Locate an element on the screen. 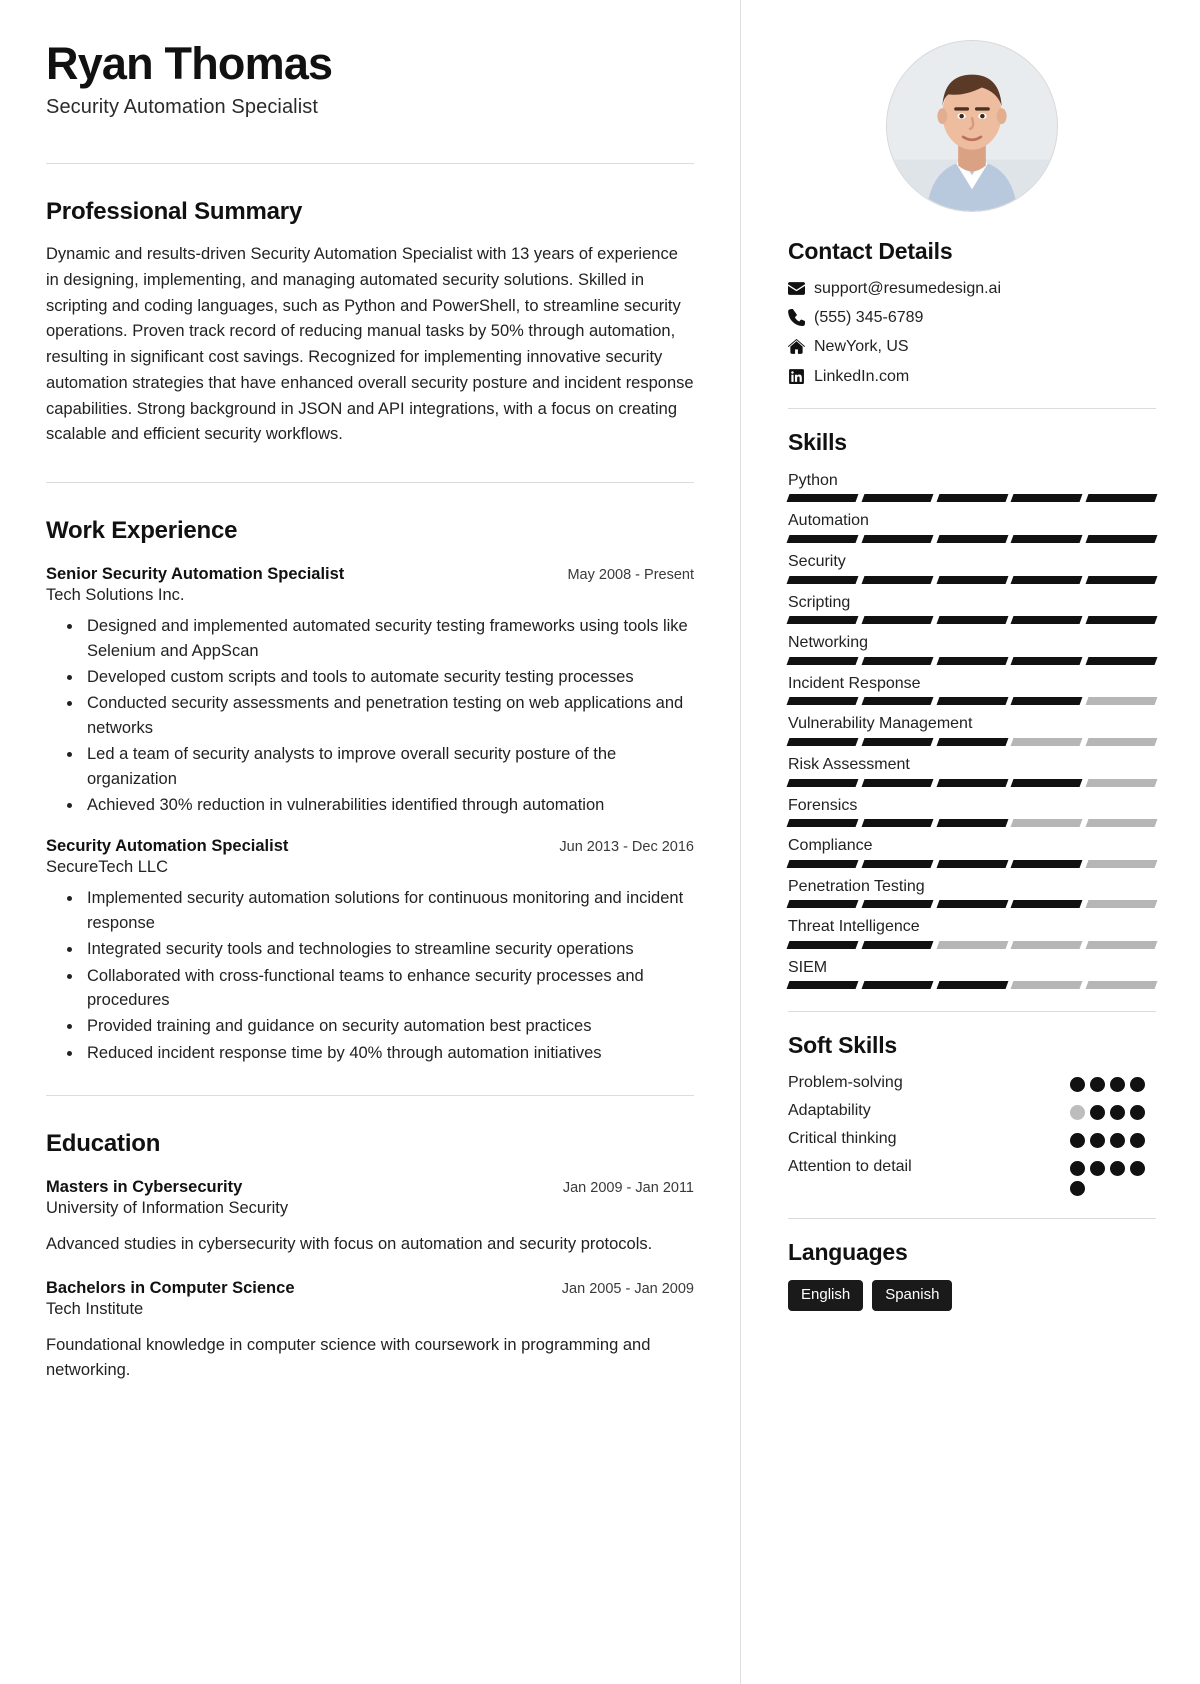 This screenshot has height=1684, width=1200. experience-role: Security Automation Specialist is located at coordinates (167, 846).